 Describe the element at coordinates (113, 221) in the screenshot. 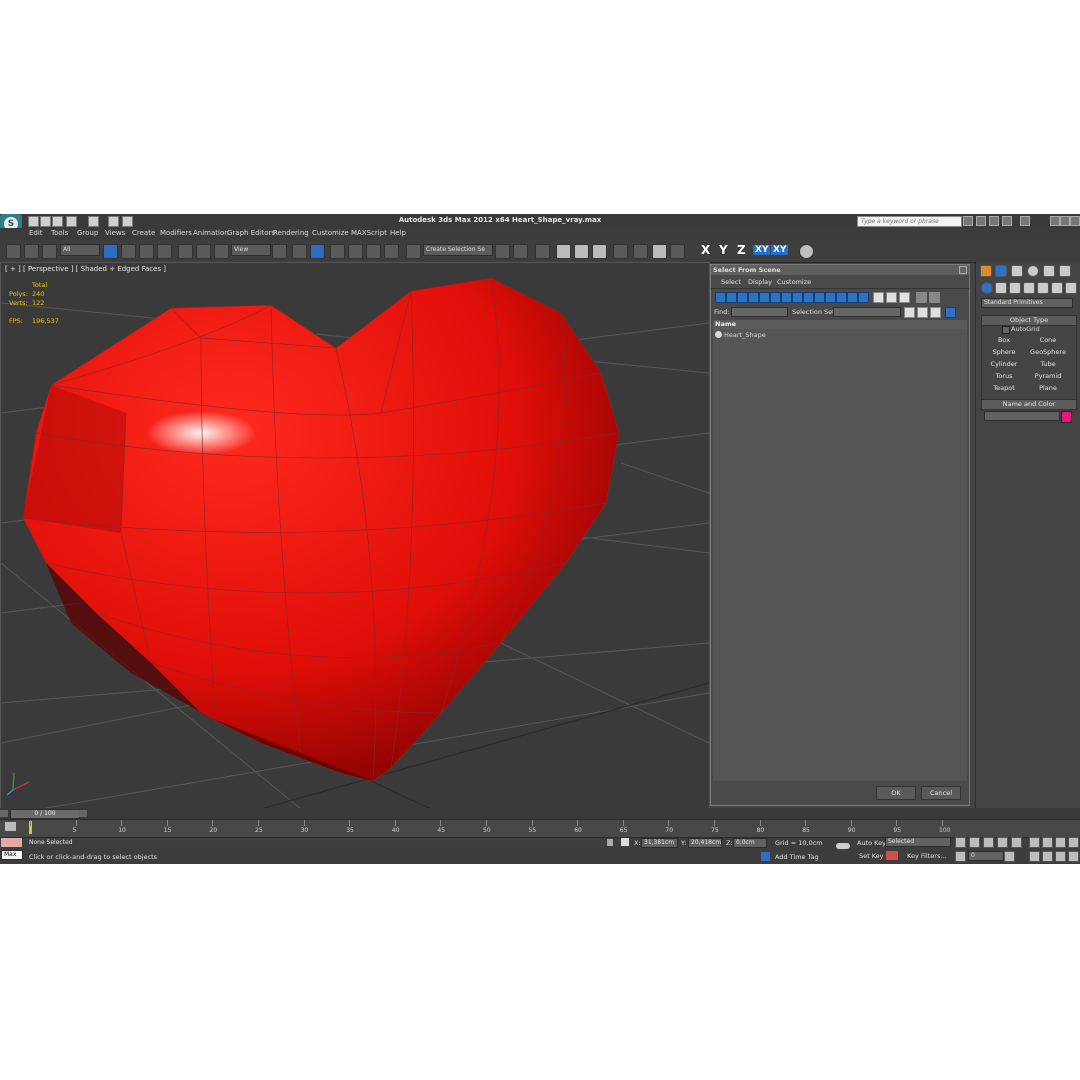

I see `hold-icon` at that location.